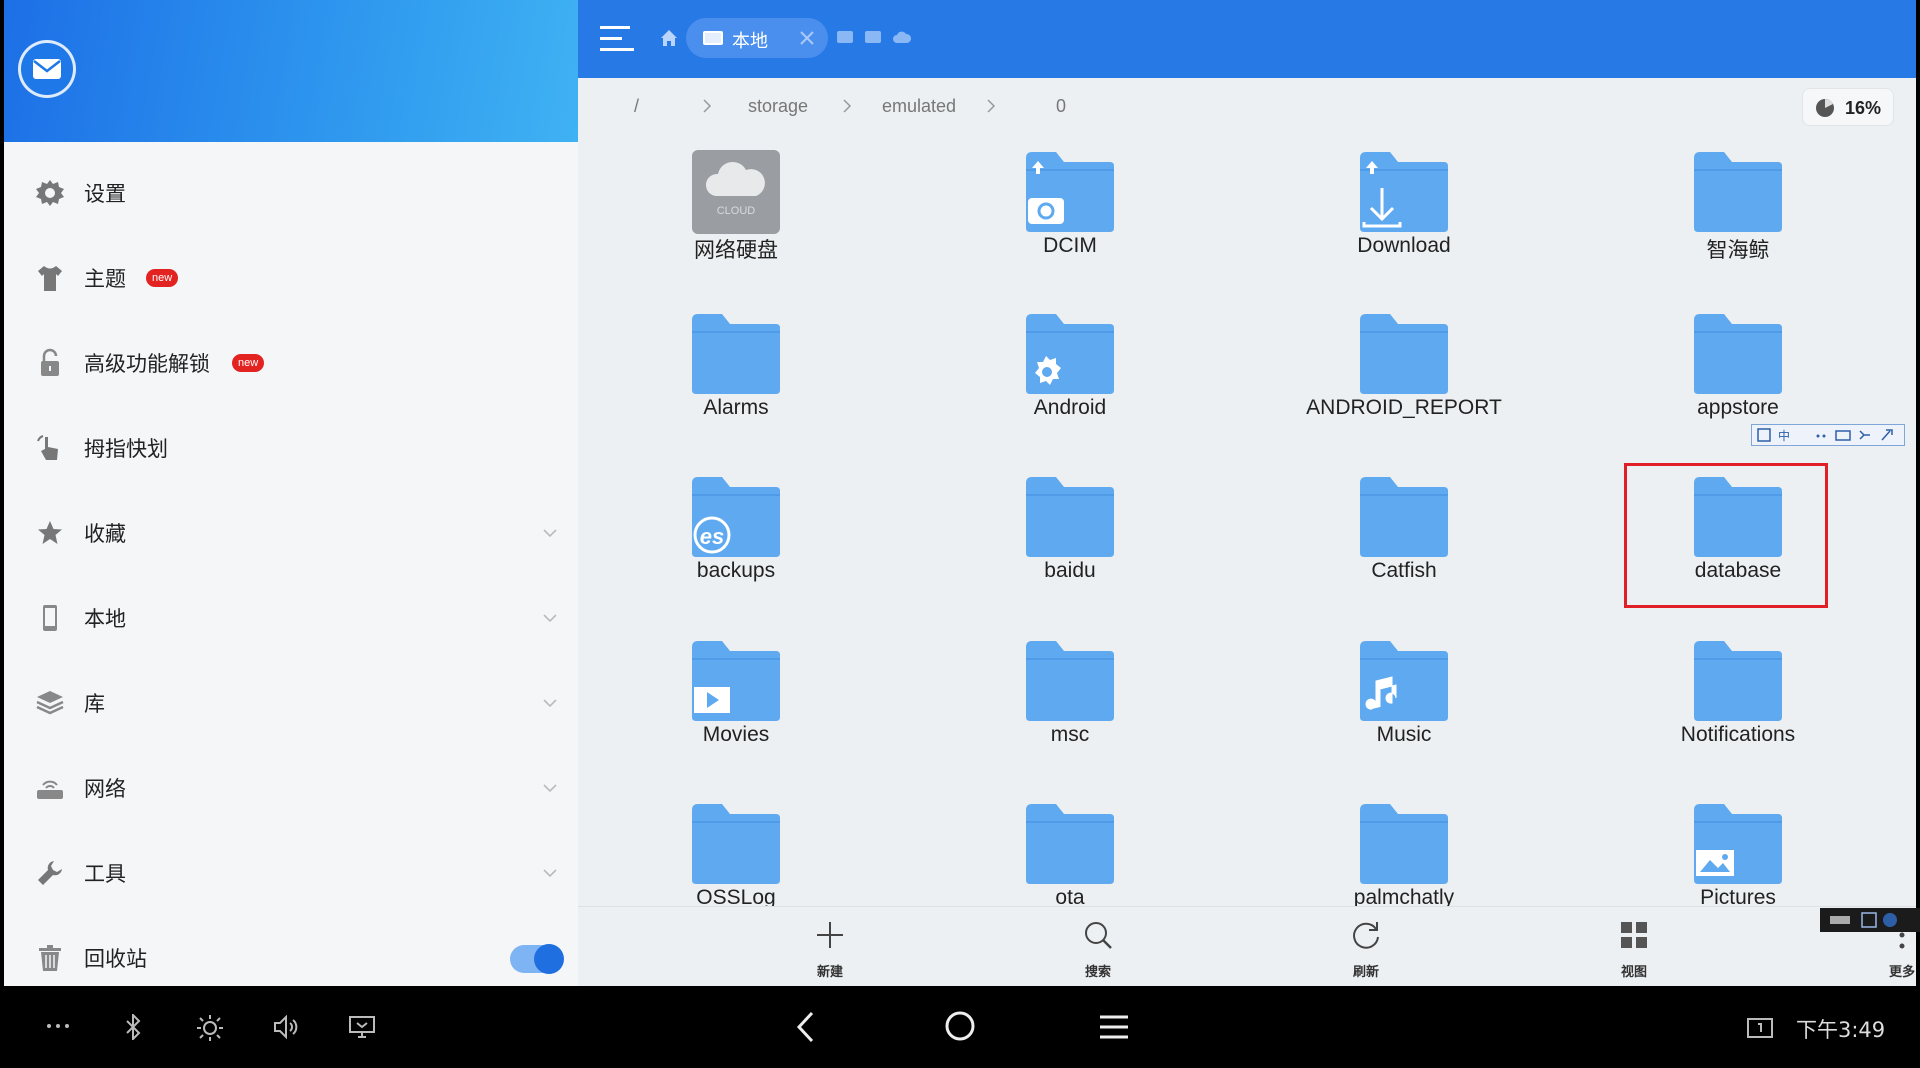 The width and height of the screenshot is (1920, 1068). What do you see at coordinates (1633, 972) in the screenshot?
I see `view-label: 视图` at bounding box center [1633, 972].